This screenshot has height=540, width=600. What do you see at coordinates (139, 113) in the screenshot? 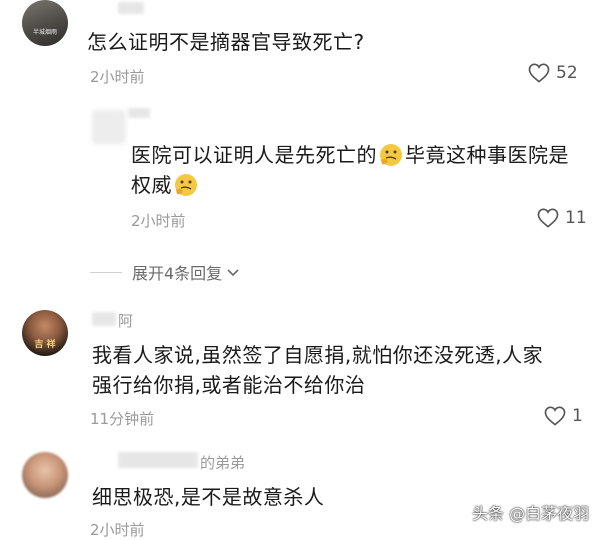
I see `reply-username-blurred` at bounding box center [139, 113].